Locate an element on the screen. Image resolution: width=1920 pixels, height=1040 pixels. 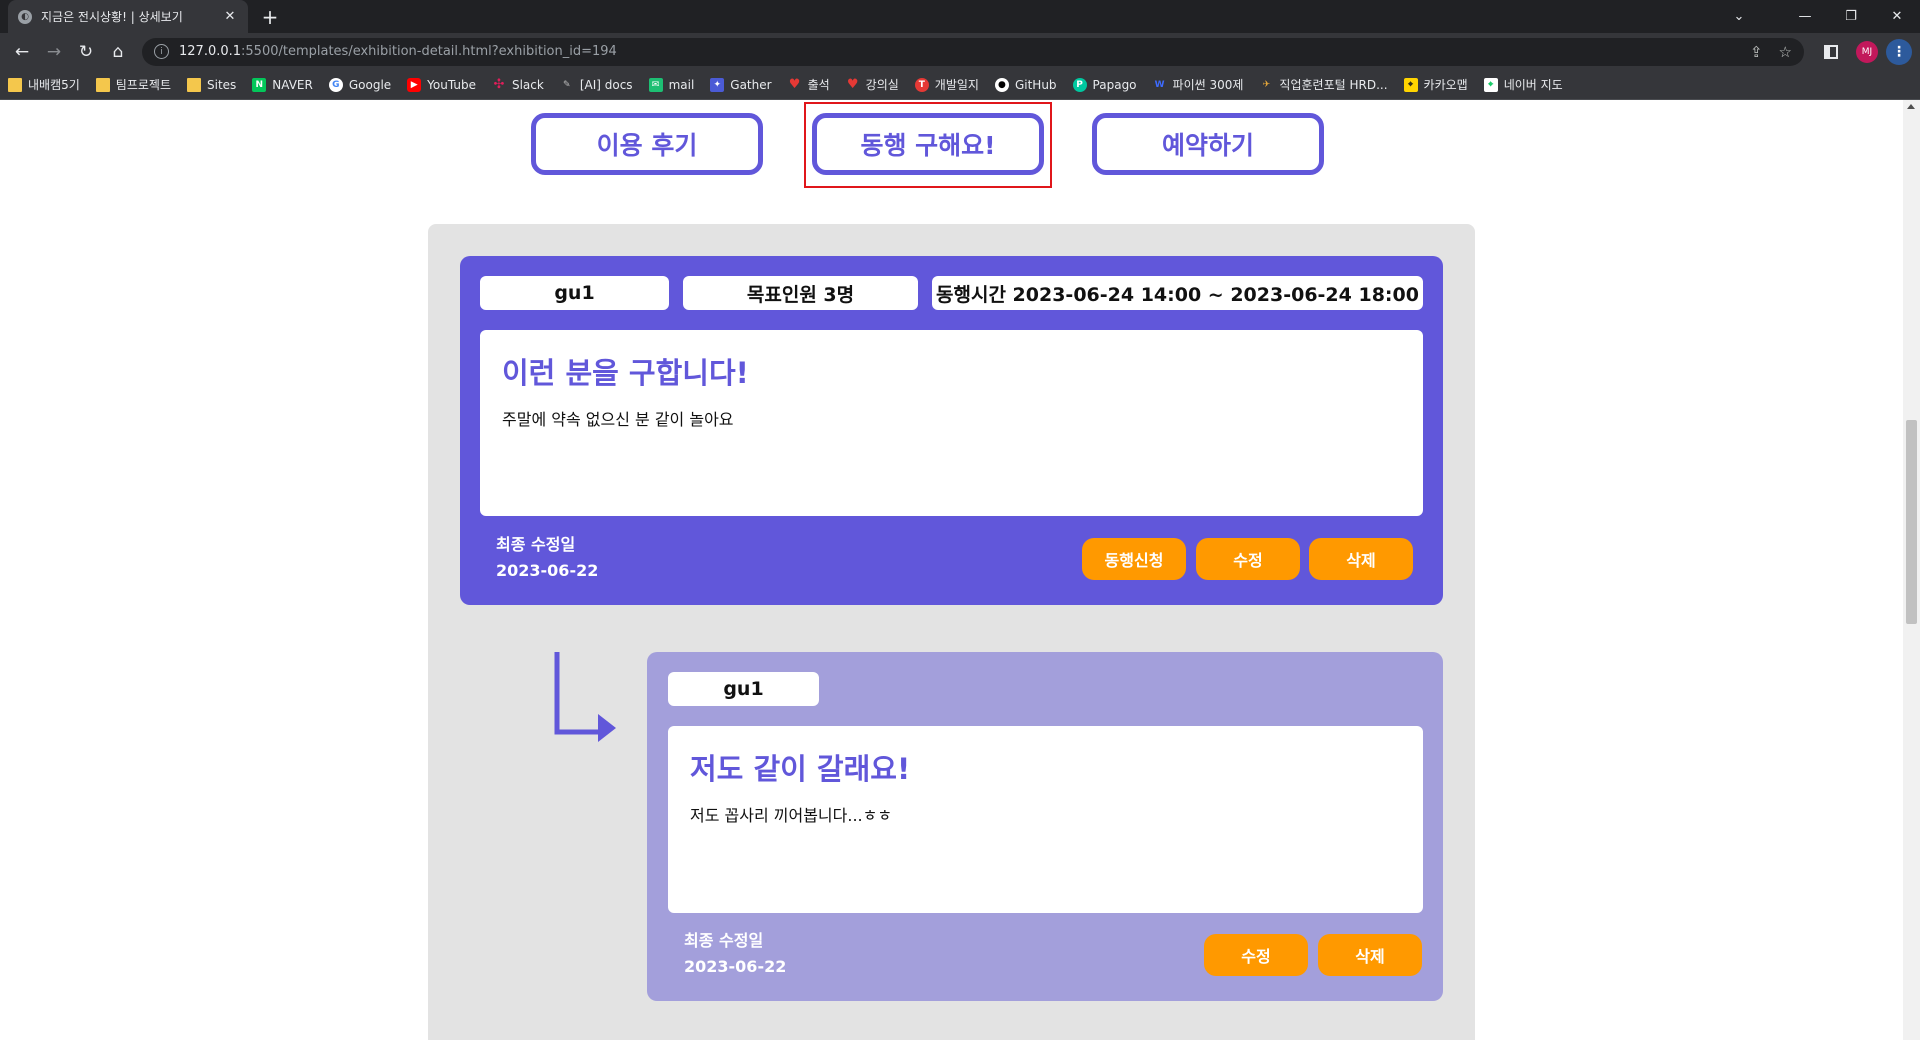
browser-tab-active: ◐ 지금은 전시상황! | 상세보기 ✕ is located at coordinates (128, 16).